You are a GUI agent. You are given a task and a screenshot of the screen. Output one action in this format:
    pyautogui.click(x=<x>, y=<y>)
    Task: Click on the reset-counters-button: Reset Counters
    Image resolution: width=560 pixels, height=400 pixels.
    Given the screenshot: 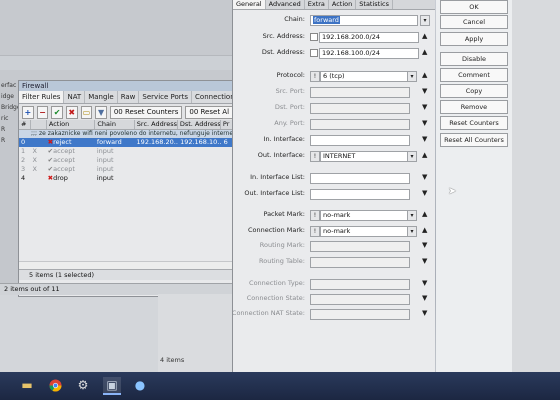 What is the action you would take?
    pyautogui.click(x=474, y=123)
    